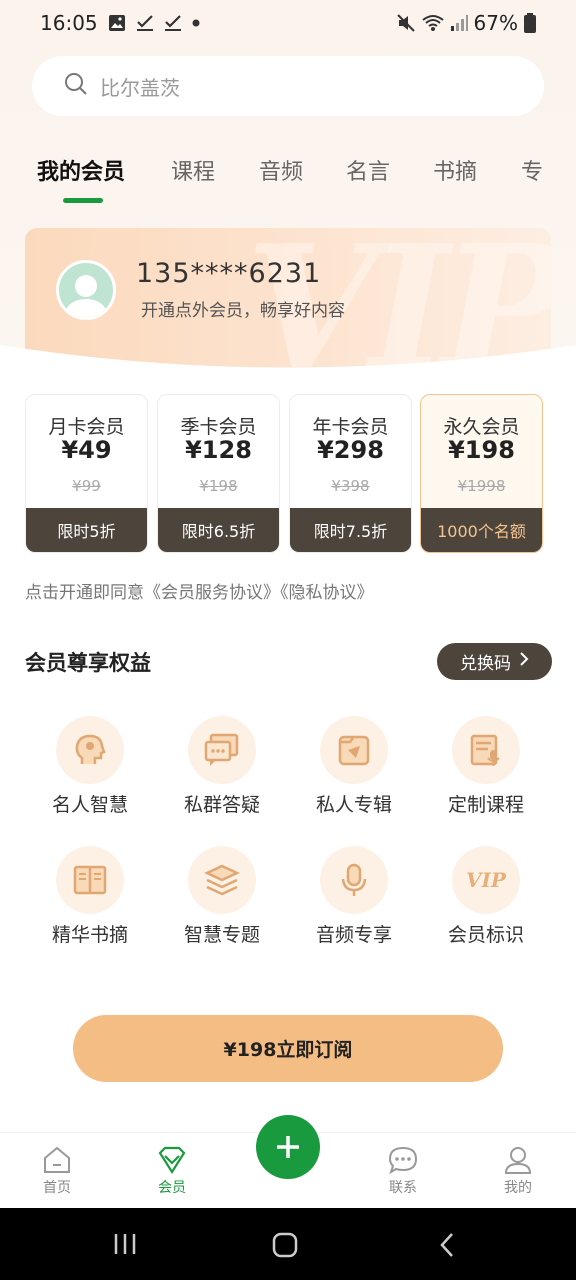 The image size is (576, 1280). I want to click on back-icon, so click(447, 1245).